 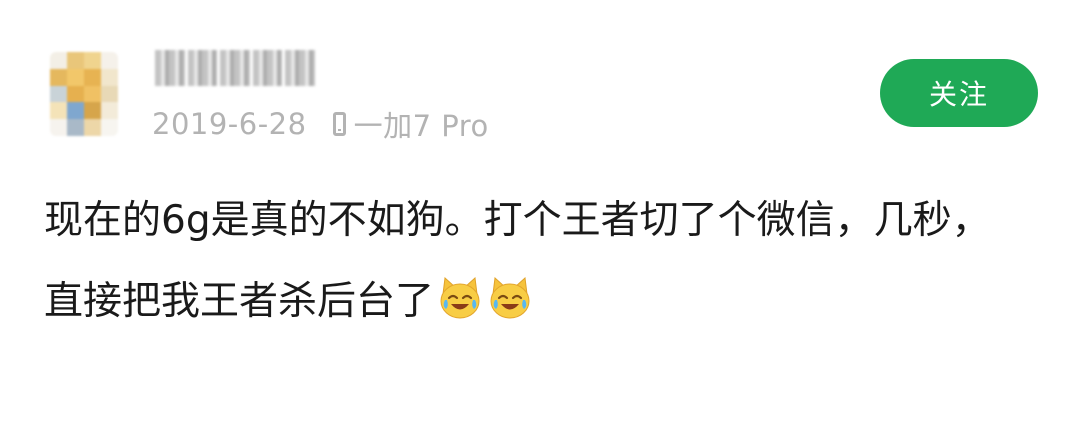 What do you see at coordinates (320, 124) in the screenshot?
I see `post-meta: 2019-6-28 一加7 Pro` at bounding box center [320, 124].